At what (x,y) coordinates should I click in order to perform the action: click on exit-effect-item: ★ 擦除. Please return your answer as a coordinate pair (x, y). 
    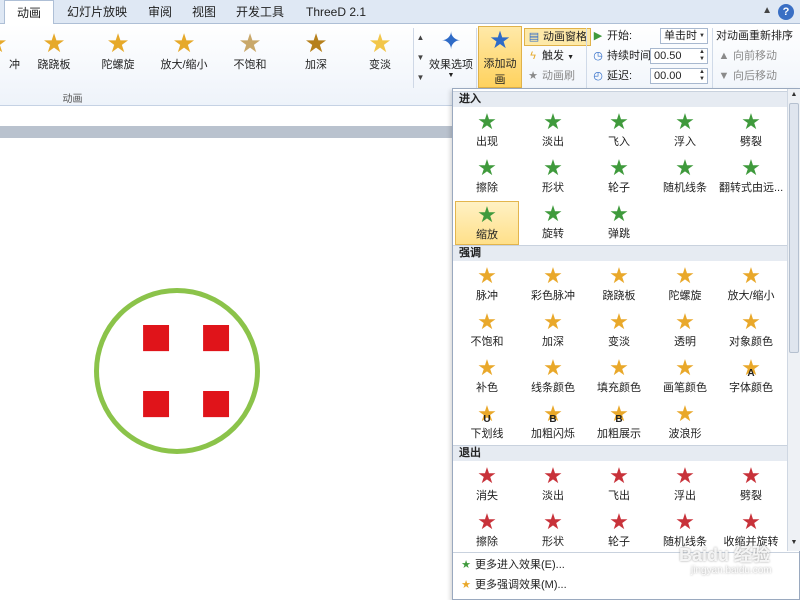
    Looking at the image, I should click on (487, 531).